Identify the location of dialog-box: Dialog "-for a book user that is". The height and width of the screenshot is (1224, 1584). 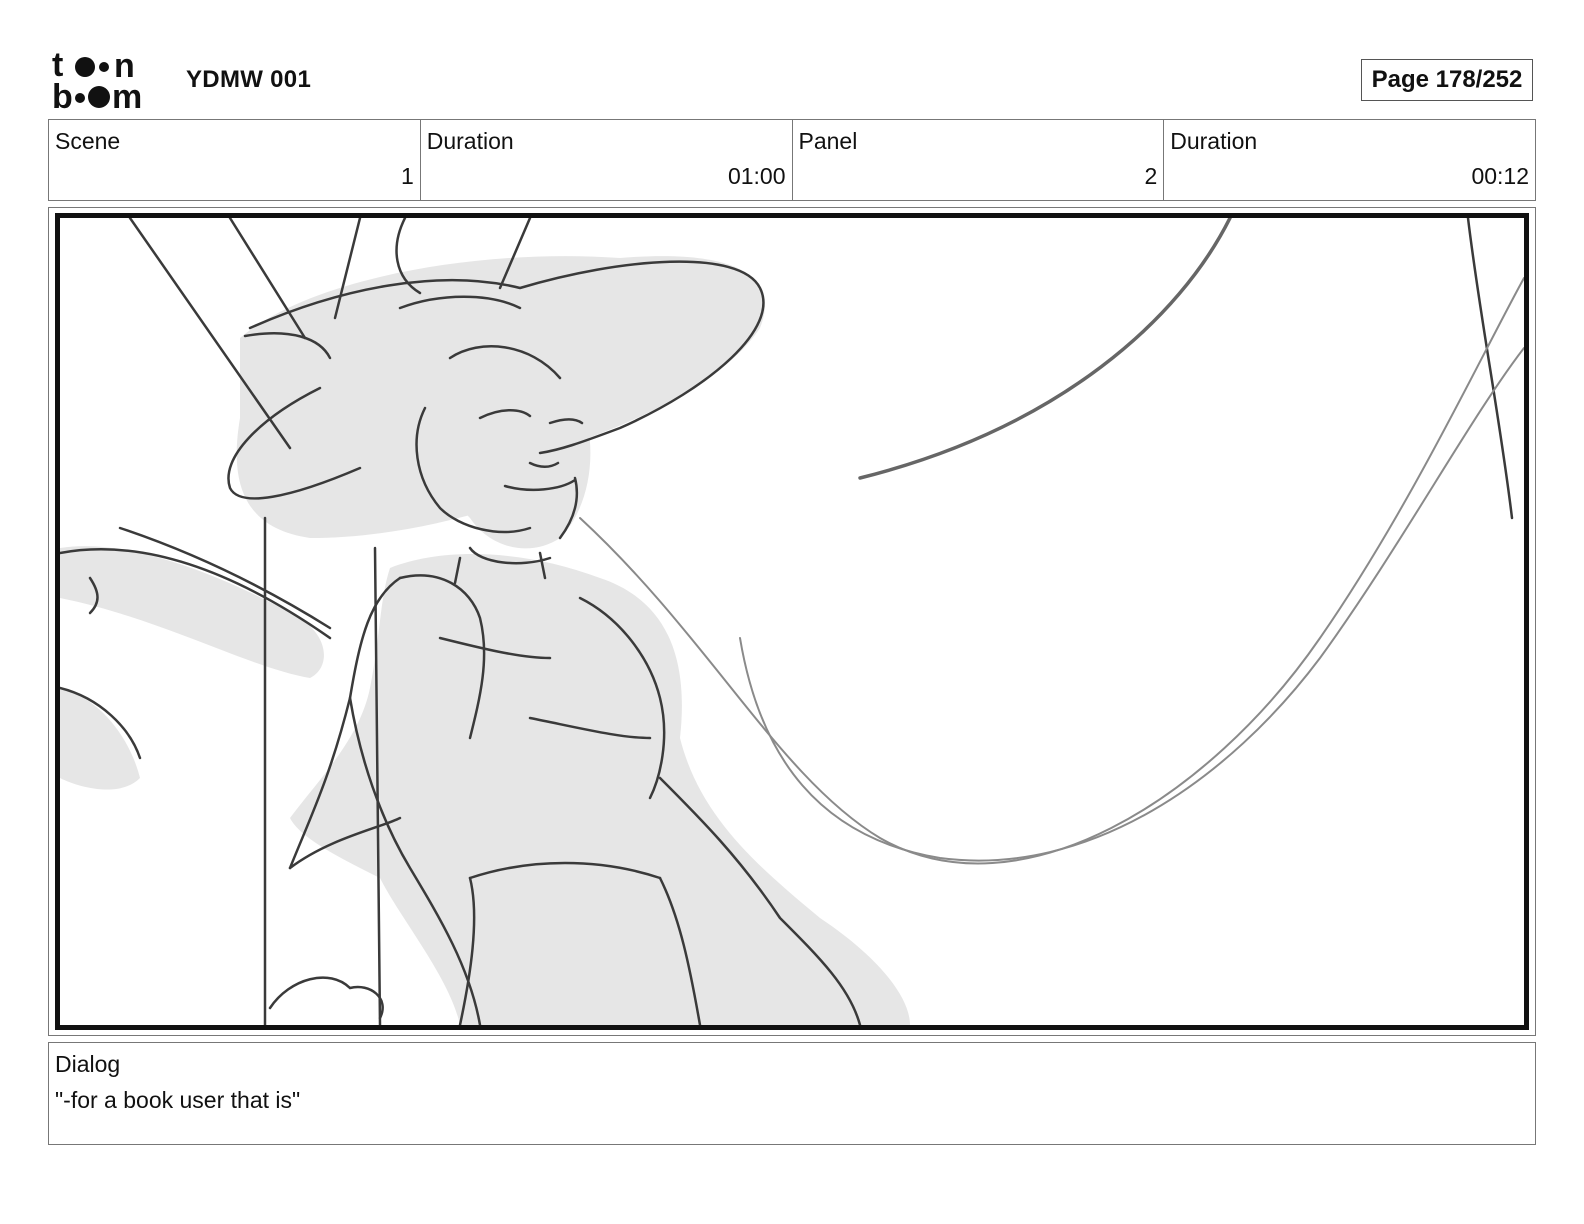
(792, 1093).